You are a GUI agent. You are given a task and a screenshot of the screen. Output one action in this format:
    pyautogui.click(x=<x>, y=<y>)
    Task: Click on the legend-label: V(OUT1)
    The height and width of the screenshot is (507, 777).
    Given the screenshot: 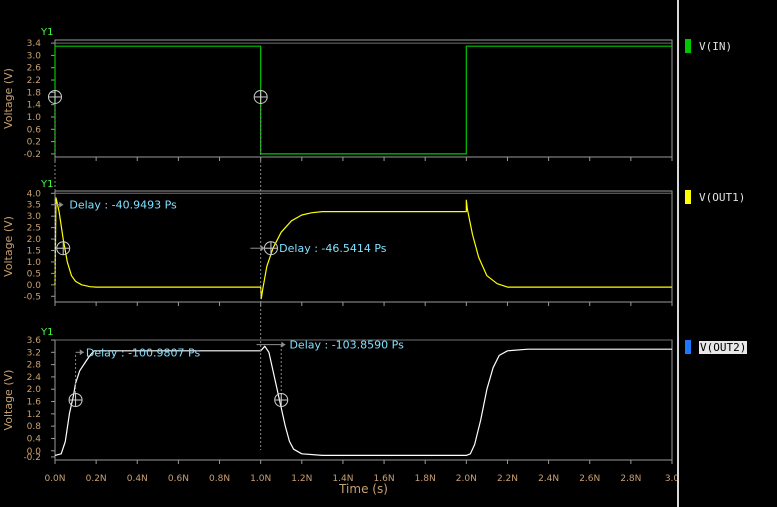 What is the action you would take?
    pyautogui.click(x=722, y=197)
    